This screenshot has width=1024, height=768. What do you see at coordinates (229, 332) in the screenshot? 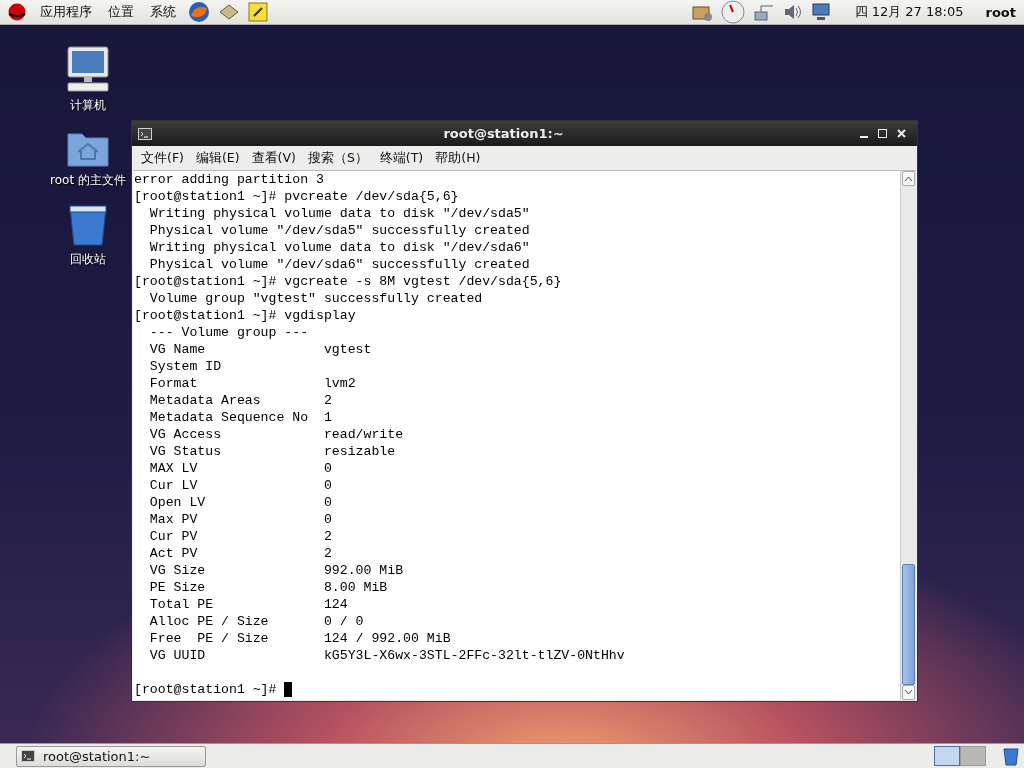
I see `terminal-line: --- Volume group ---` at bounding box center [229, 332].